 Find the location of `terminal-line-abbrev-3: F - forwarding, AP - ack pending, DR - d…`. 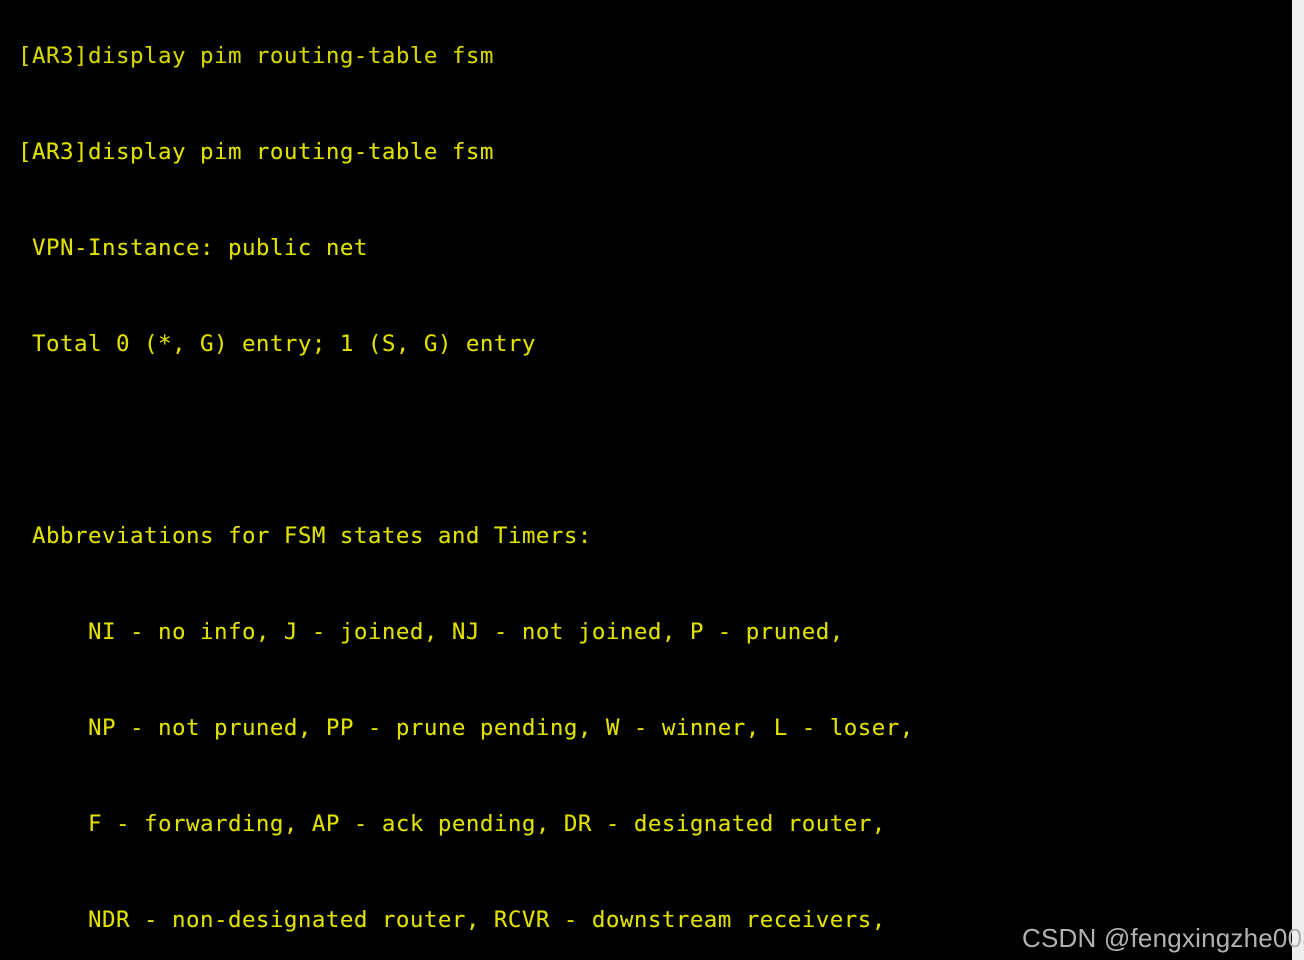

terminal-line-abbrev-3: F - forwarding, AP - ack pending, DR - d… is located at coordinates (452, 824).